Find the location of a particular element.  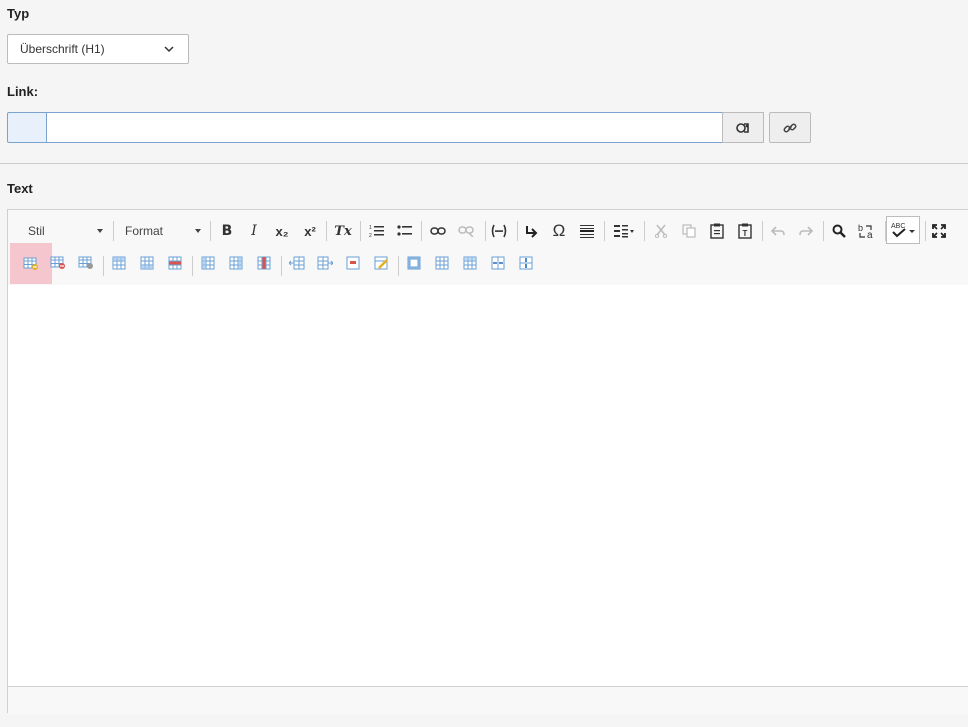

merge-down-icon is located at coordinates (470, 263).